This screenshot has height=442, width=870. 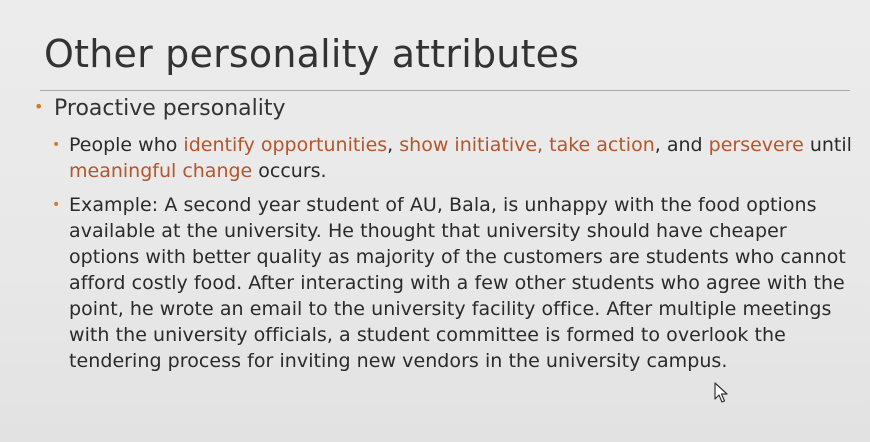 What do you see at coordinates (126, 145) in the screenshot?
I see `definition-text-part: People who` at bounding box center [126, 145].